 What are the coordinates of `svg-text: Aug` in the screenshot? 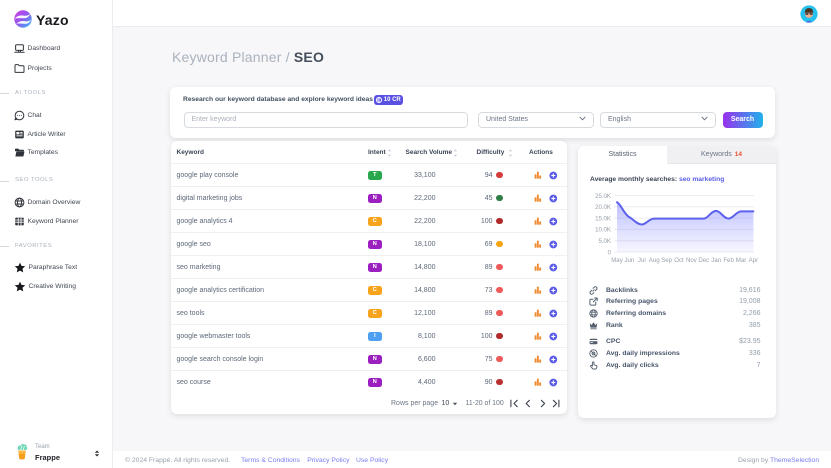 It's located at (654, 260).